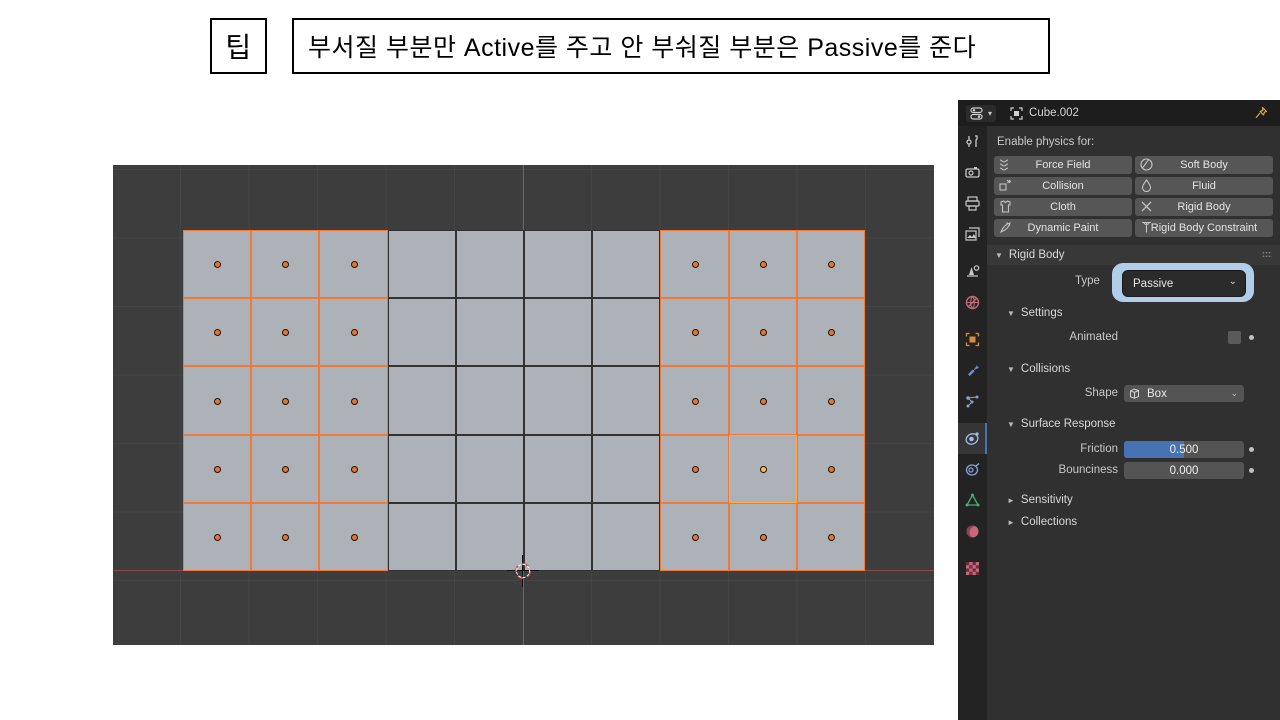 The height and width of the screenshot is (720, 1280). Describe the element at coordinates (1063, 228) in the screenshot. I see `physics-button-dynamic-paint: Dynamic Paint` at that location.